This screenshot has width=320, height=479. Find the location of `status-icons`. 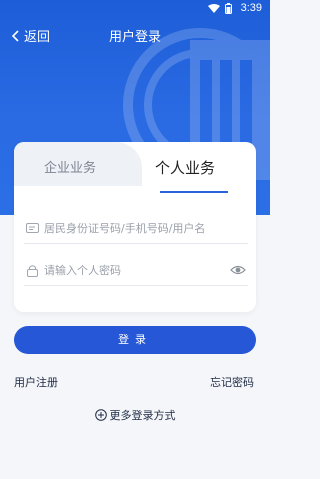

status-icons is located at coordinates (220, 8).